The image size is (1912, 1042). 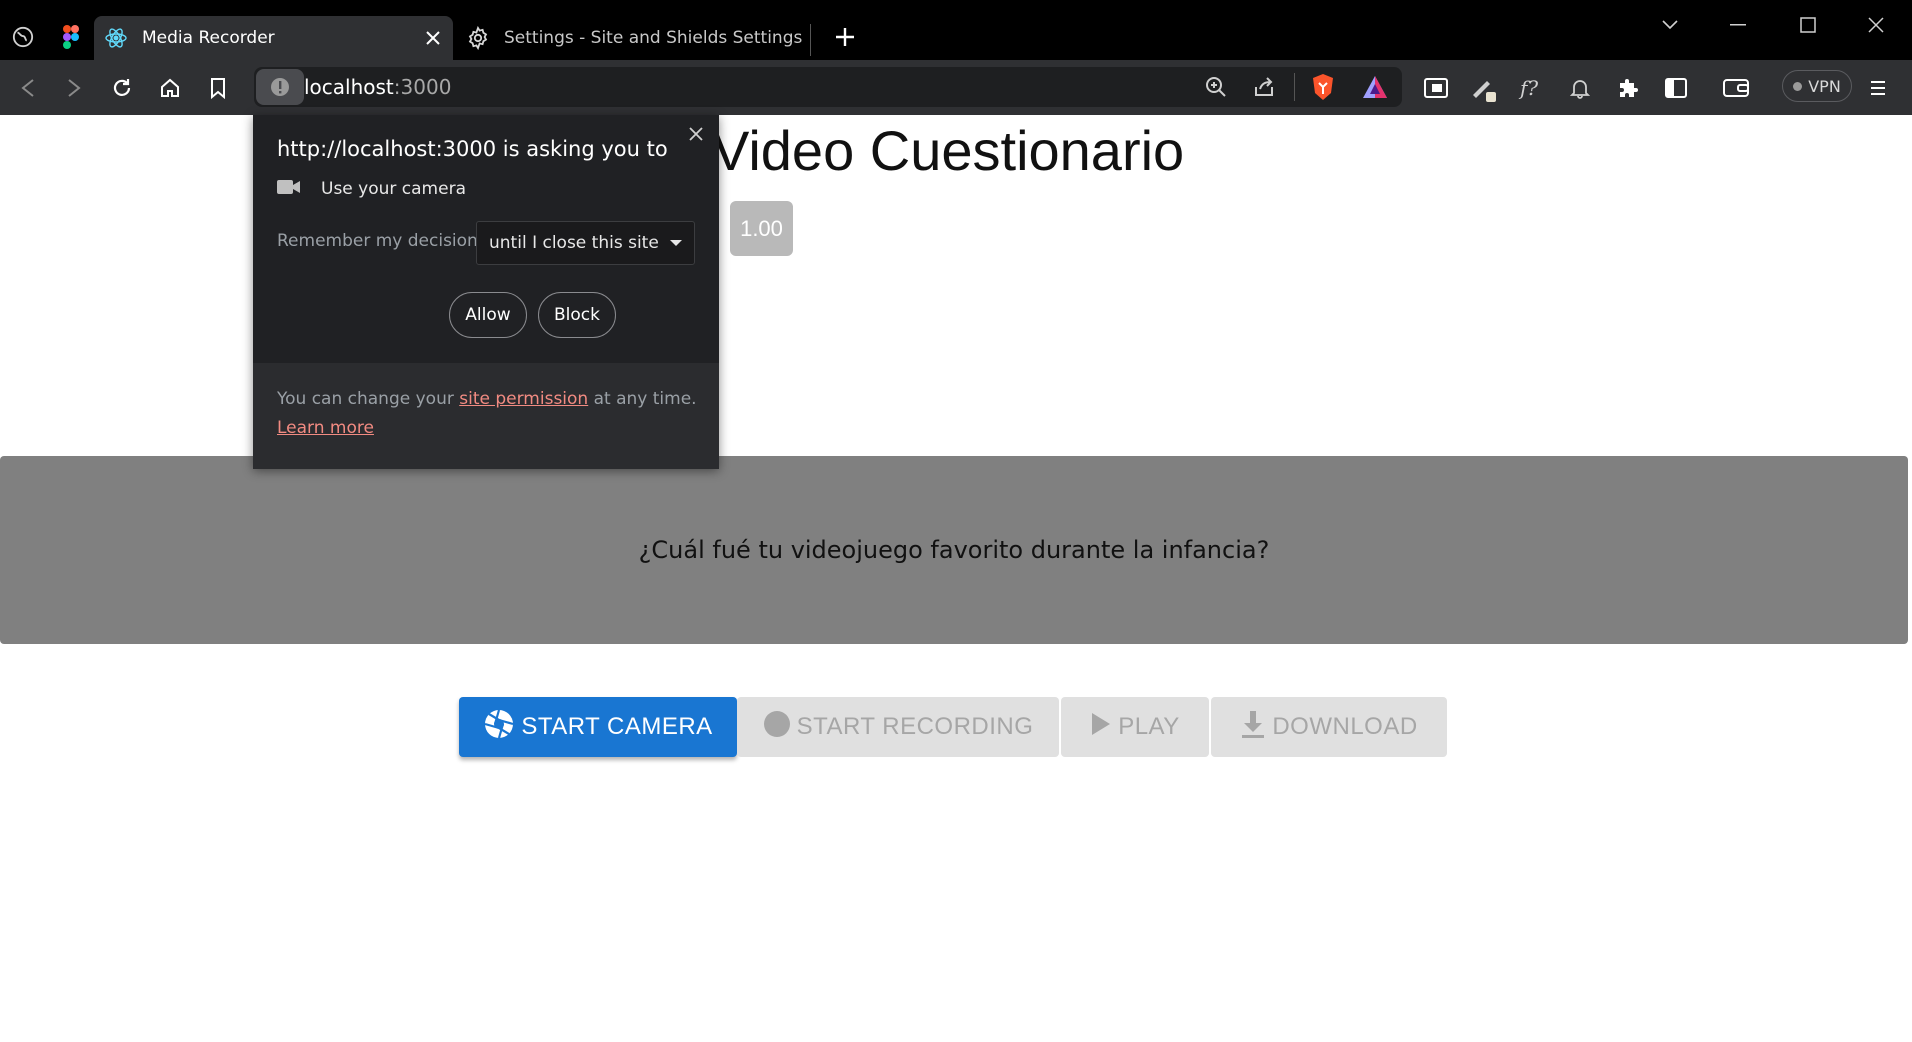 I want to click on vpn-status-dot, so click(x=1798, y=86).